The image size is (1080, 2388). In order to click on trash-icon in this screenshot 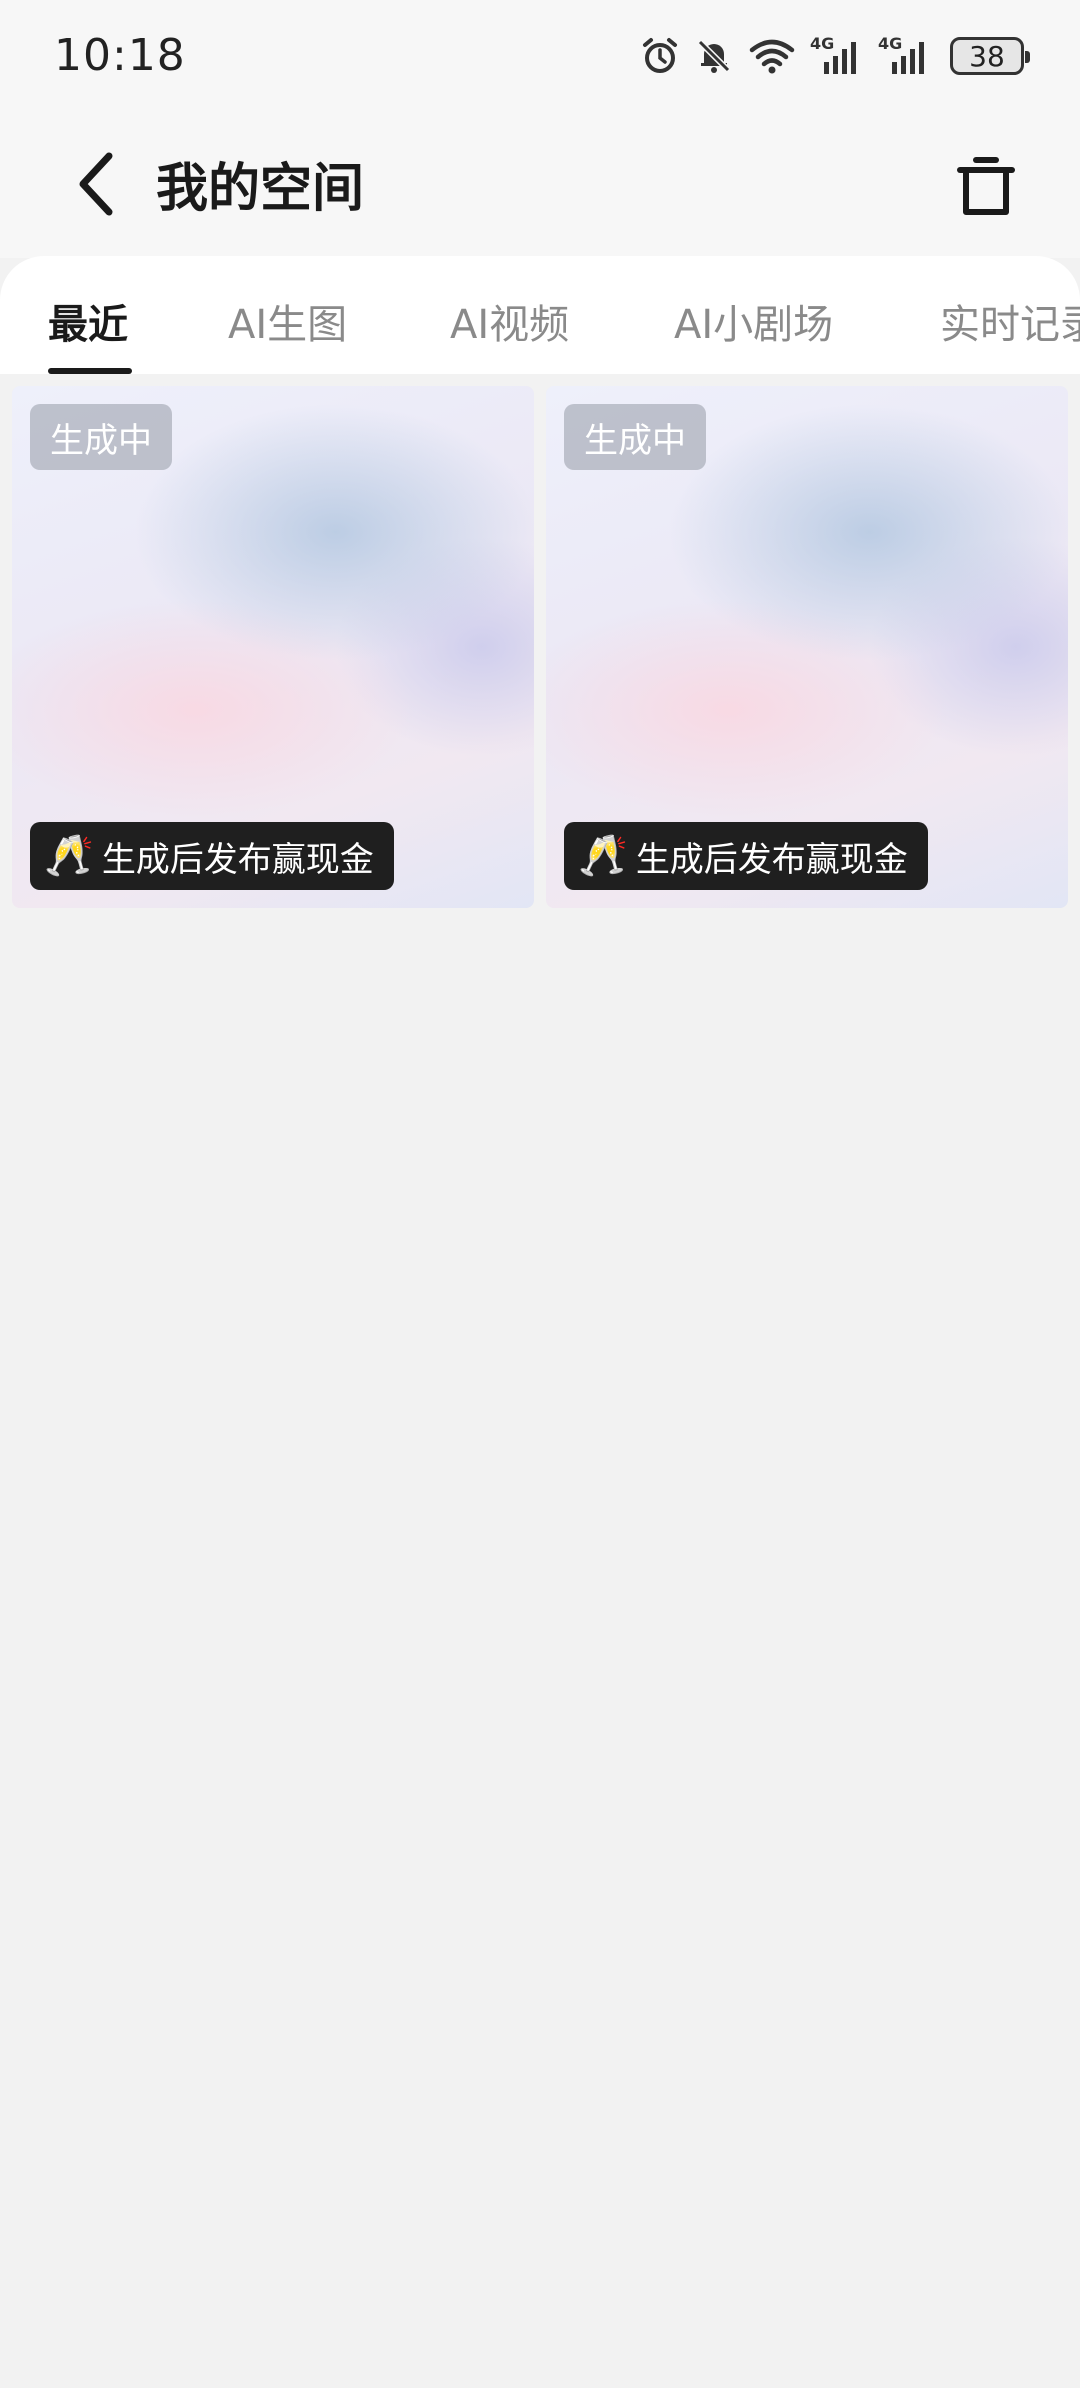, I will do `click(986, 186)`.